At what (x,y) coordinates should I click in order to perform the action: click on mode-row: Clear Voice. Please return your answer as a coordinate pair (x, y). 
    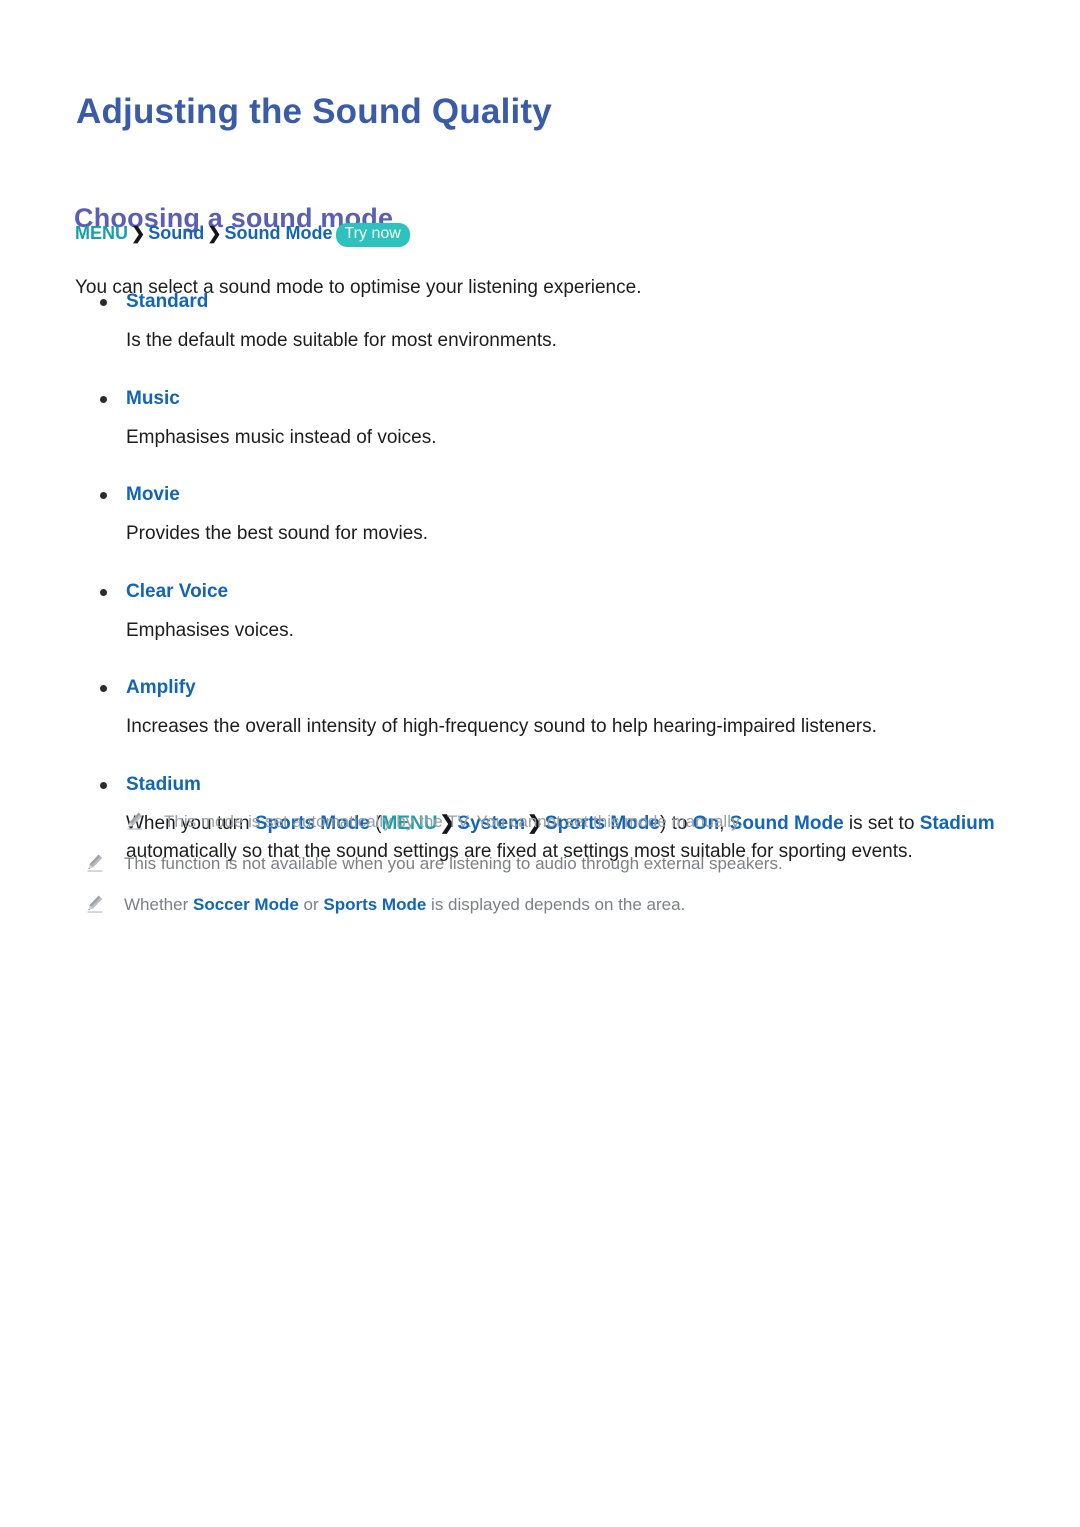
    Looking at the image, I should click on (540, 593).